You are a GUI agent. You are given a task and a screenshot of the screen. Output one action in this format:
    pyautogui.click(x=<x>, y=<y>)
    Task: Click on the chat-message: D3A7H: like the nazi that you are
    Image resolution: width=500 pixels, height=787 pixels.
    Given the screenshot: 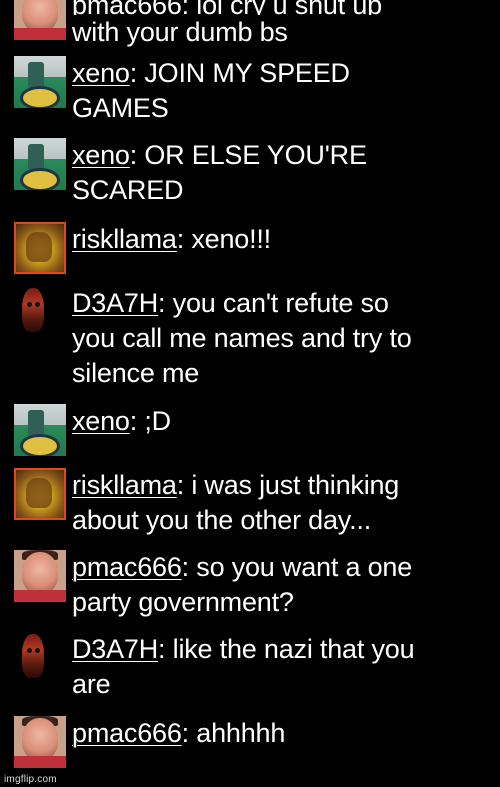 What is the action you would take?
    pyautogui.click(x=250, y=674)
    